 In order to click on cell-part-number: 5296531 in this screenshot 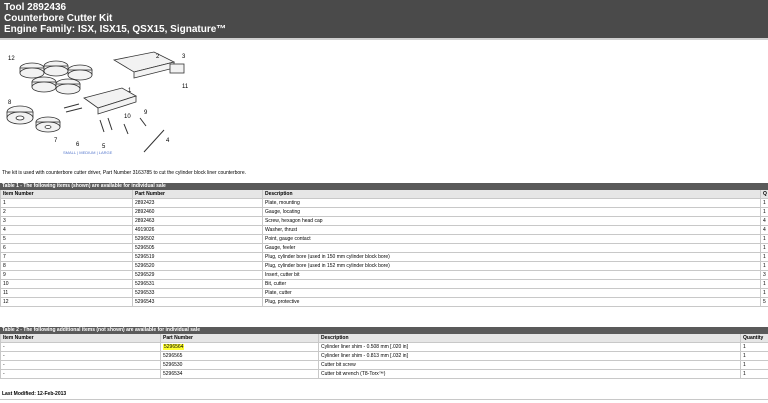, I will do `click(197, 284)`.